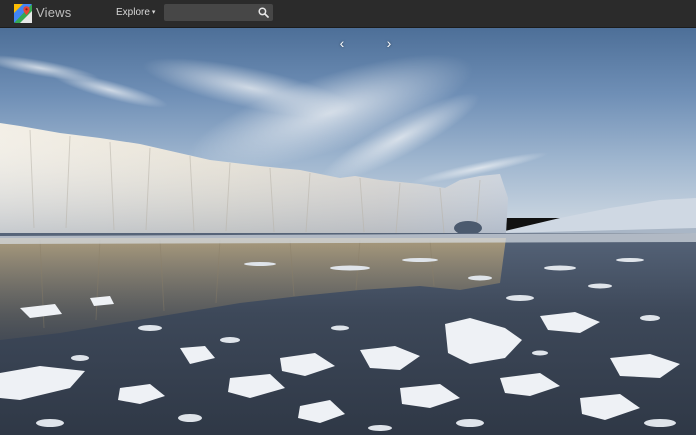  I want to click on explore-menu-button: Explore ▾, so click(135, 12).